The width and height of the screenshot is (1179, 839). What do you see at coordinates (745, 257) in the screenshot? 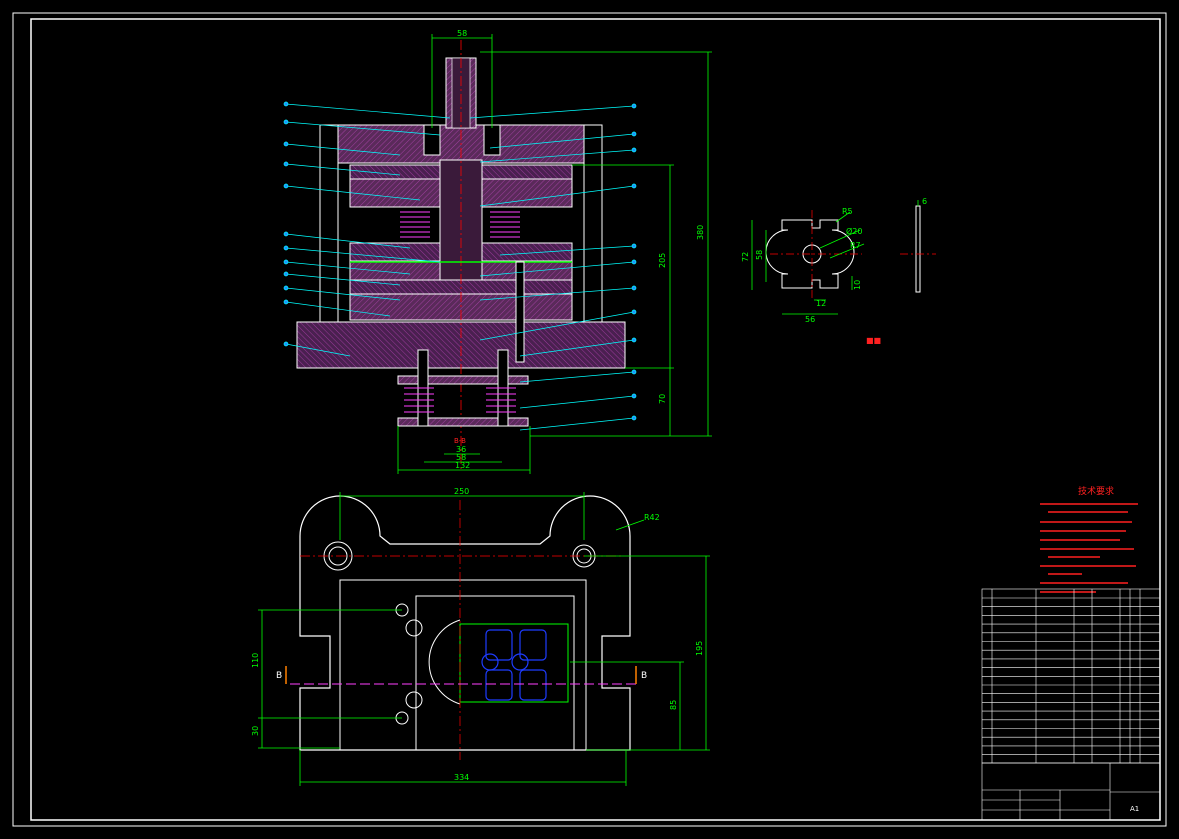
I see `dim-72: 72` at bounding box center [745, 257].